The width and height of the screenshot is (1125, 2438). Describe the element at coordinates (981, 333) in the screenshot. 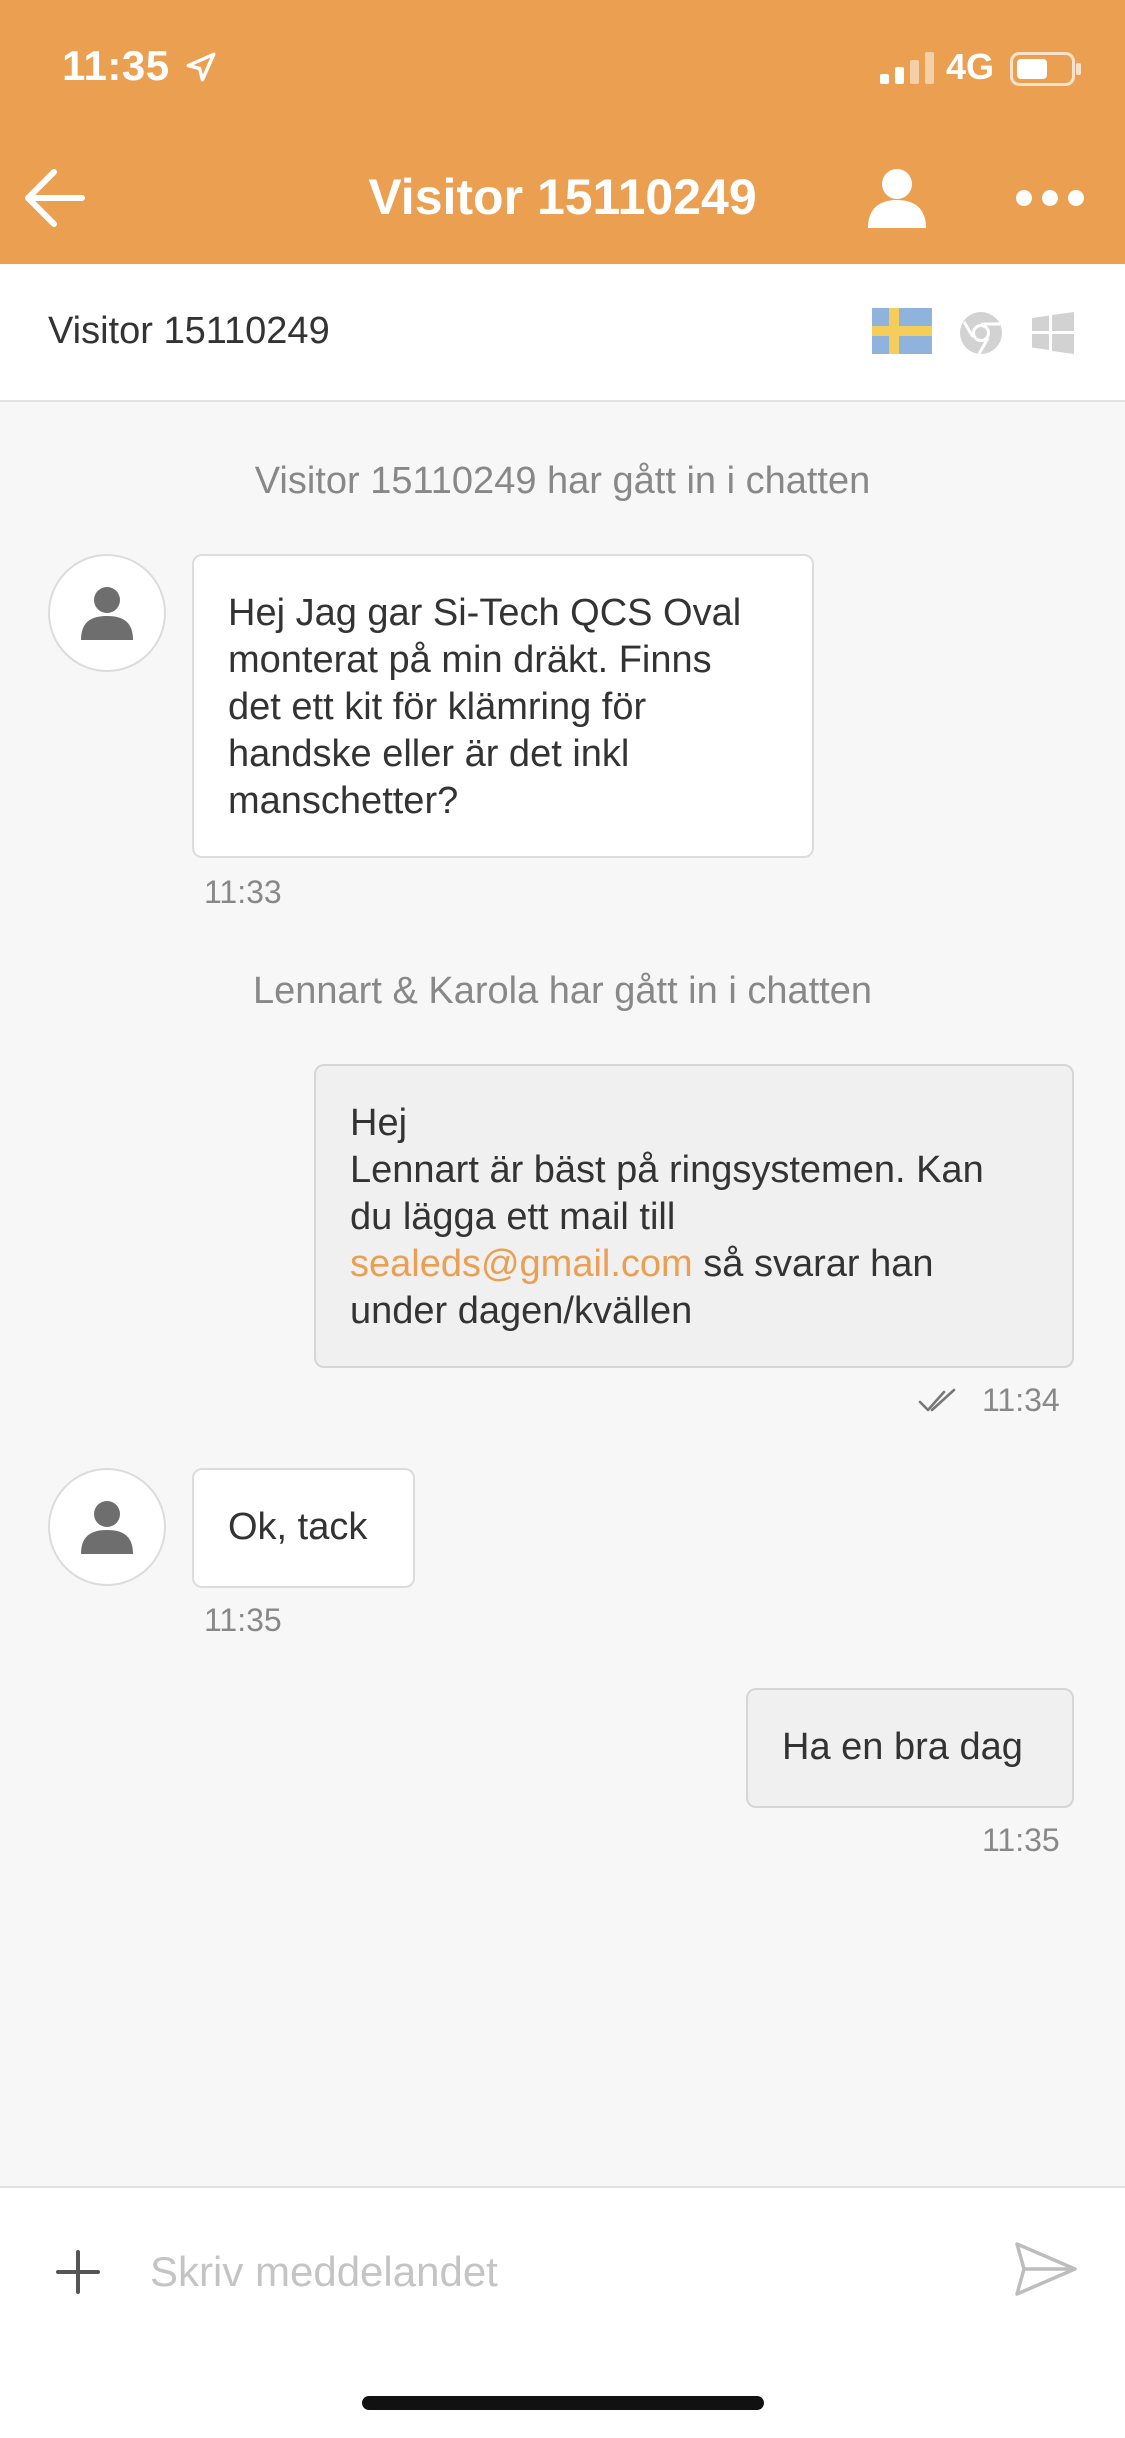

I see `chrome-browser-icon` at that location.